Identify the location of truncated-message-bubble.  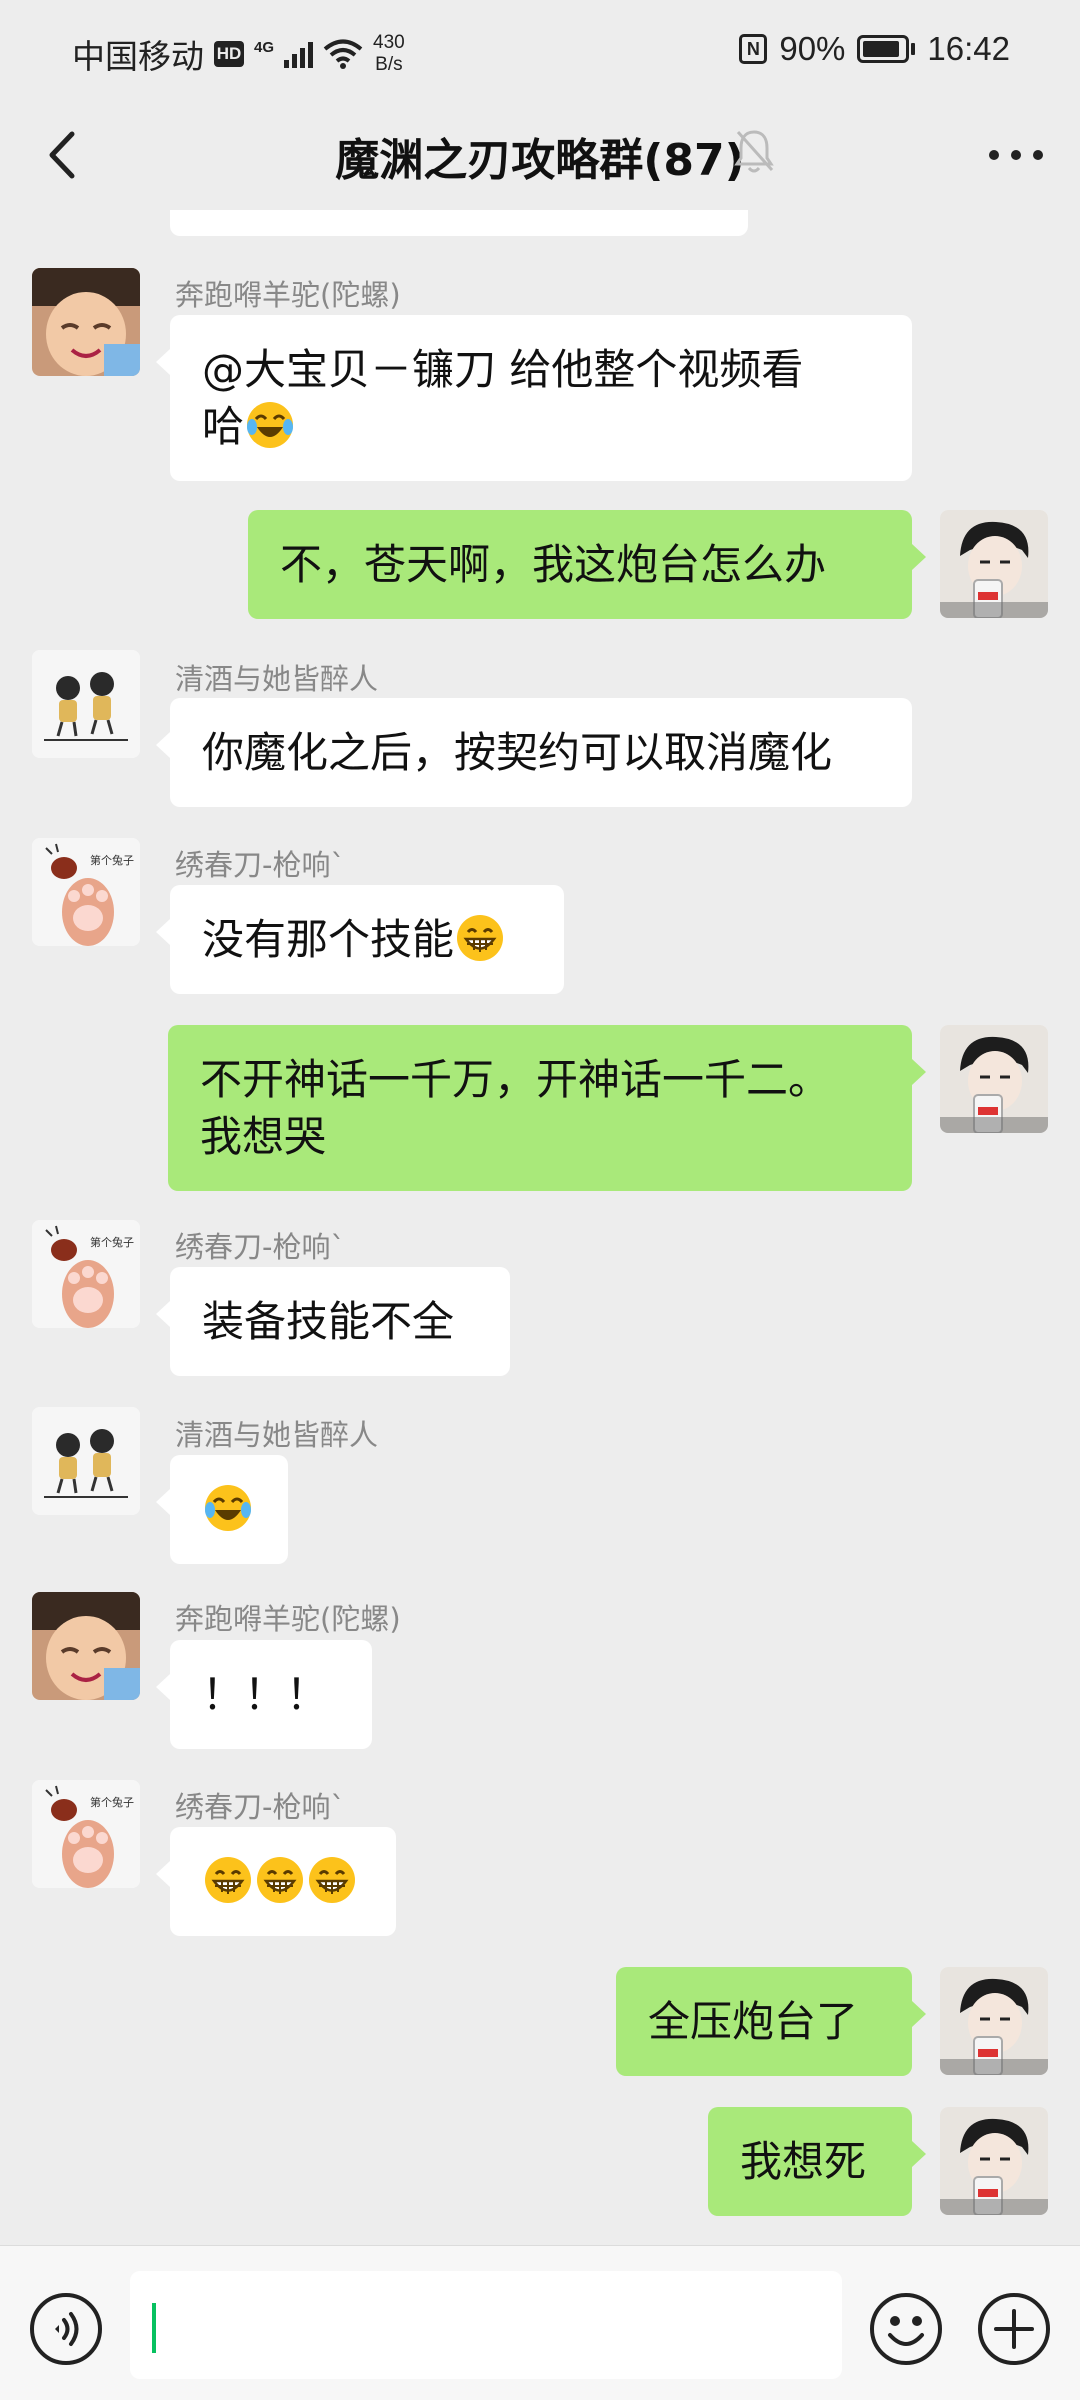
(459, 223).